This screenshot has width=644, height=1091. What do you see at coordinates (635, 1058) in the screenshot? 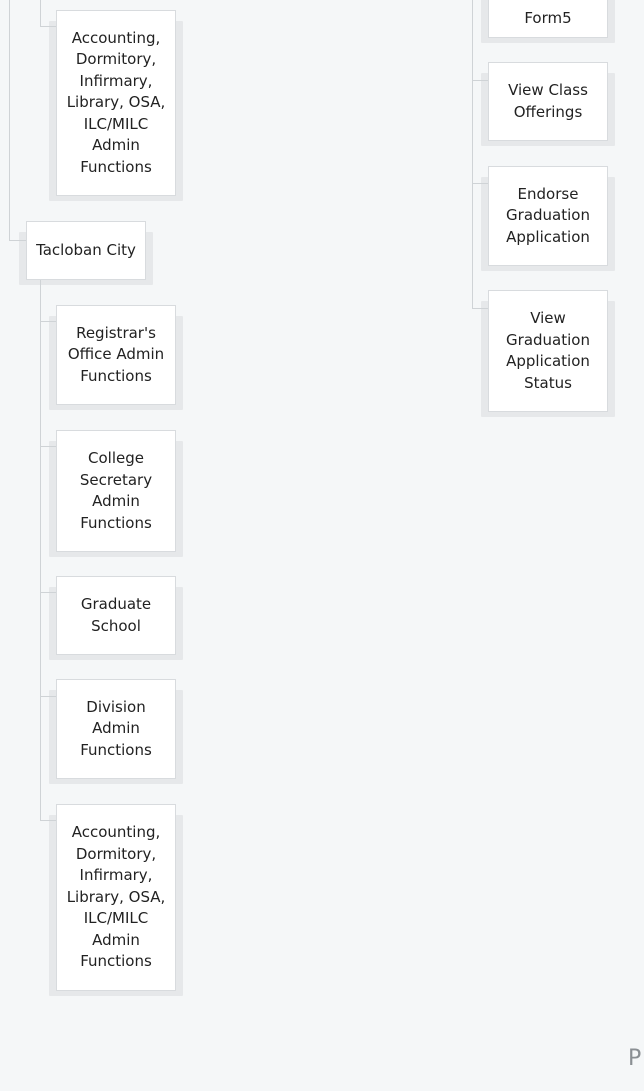
I see `corner-partial-label: P` at bounding box center [635, 1058].